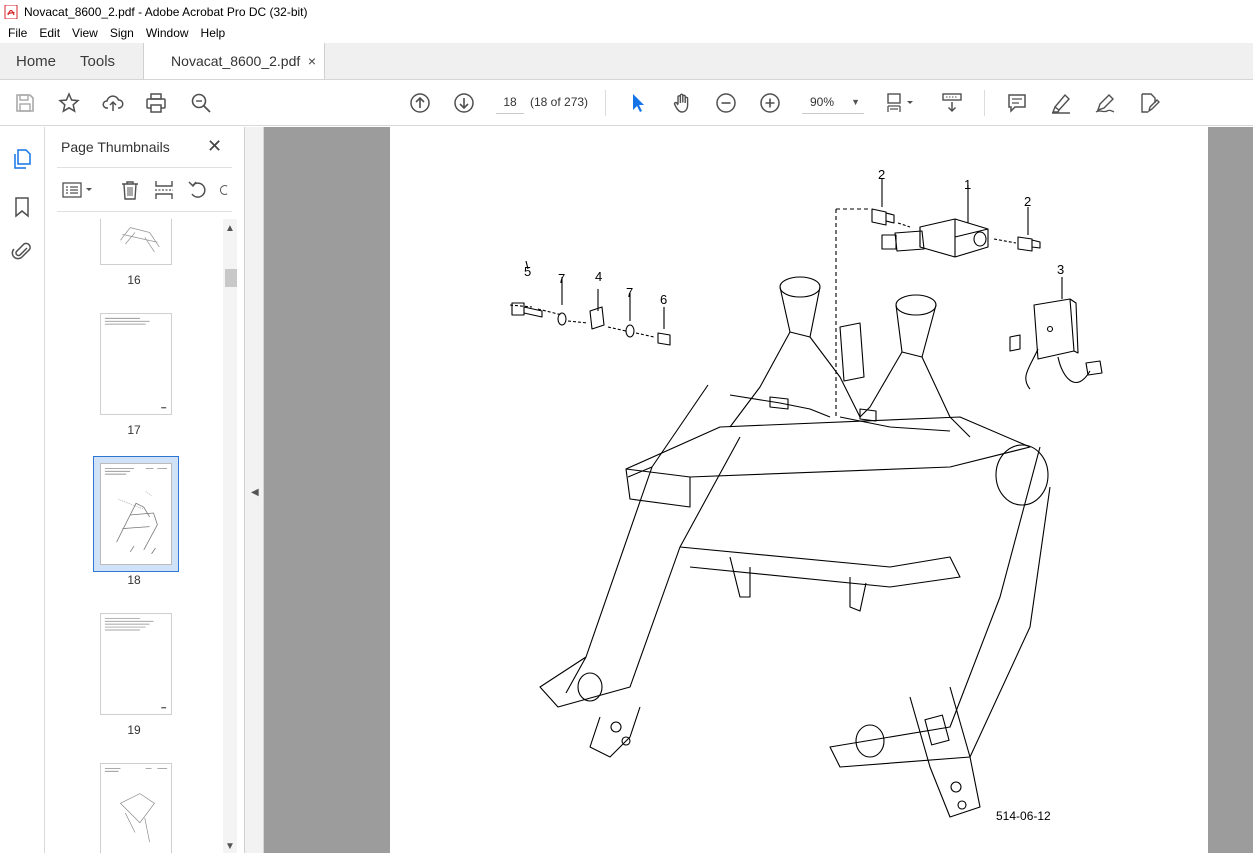 This screenshot has height=853, width=1253. Describe the element at coordinates (22, 207) in the screenshot. I see `bookmarks-icon` at that location.